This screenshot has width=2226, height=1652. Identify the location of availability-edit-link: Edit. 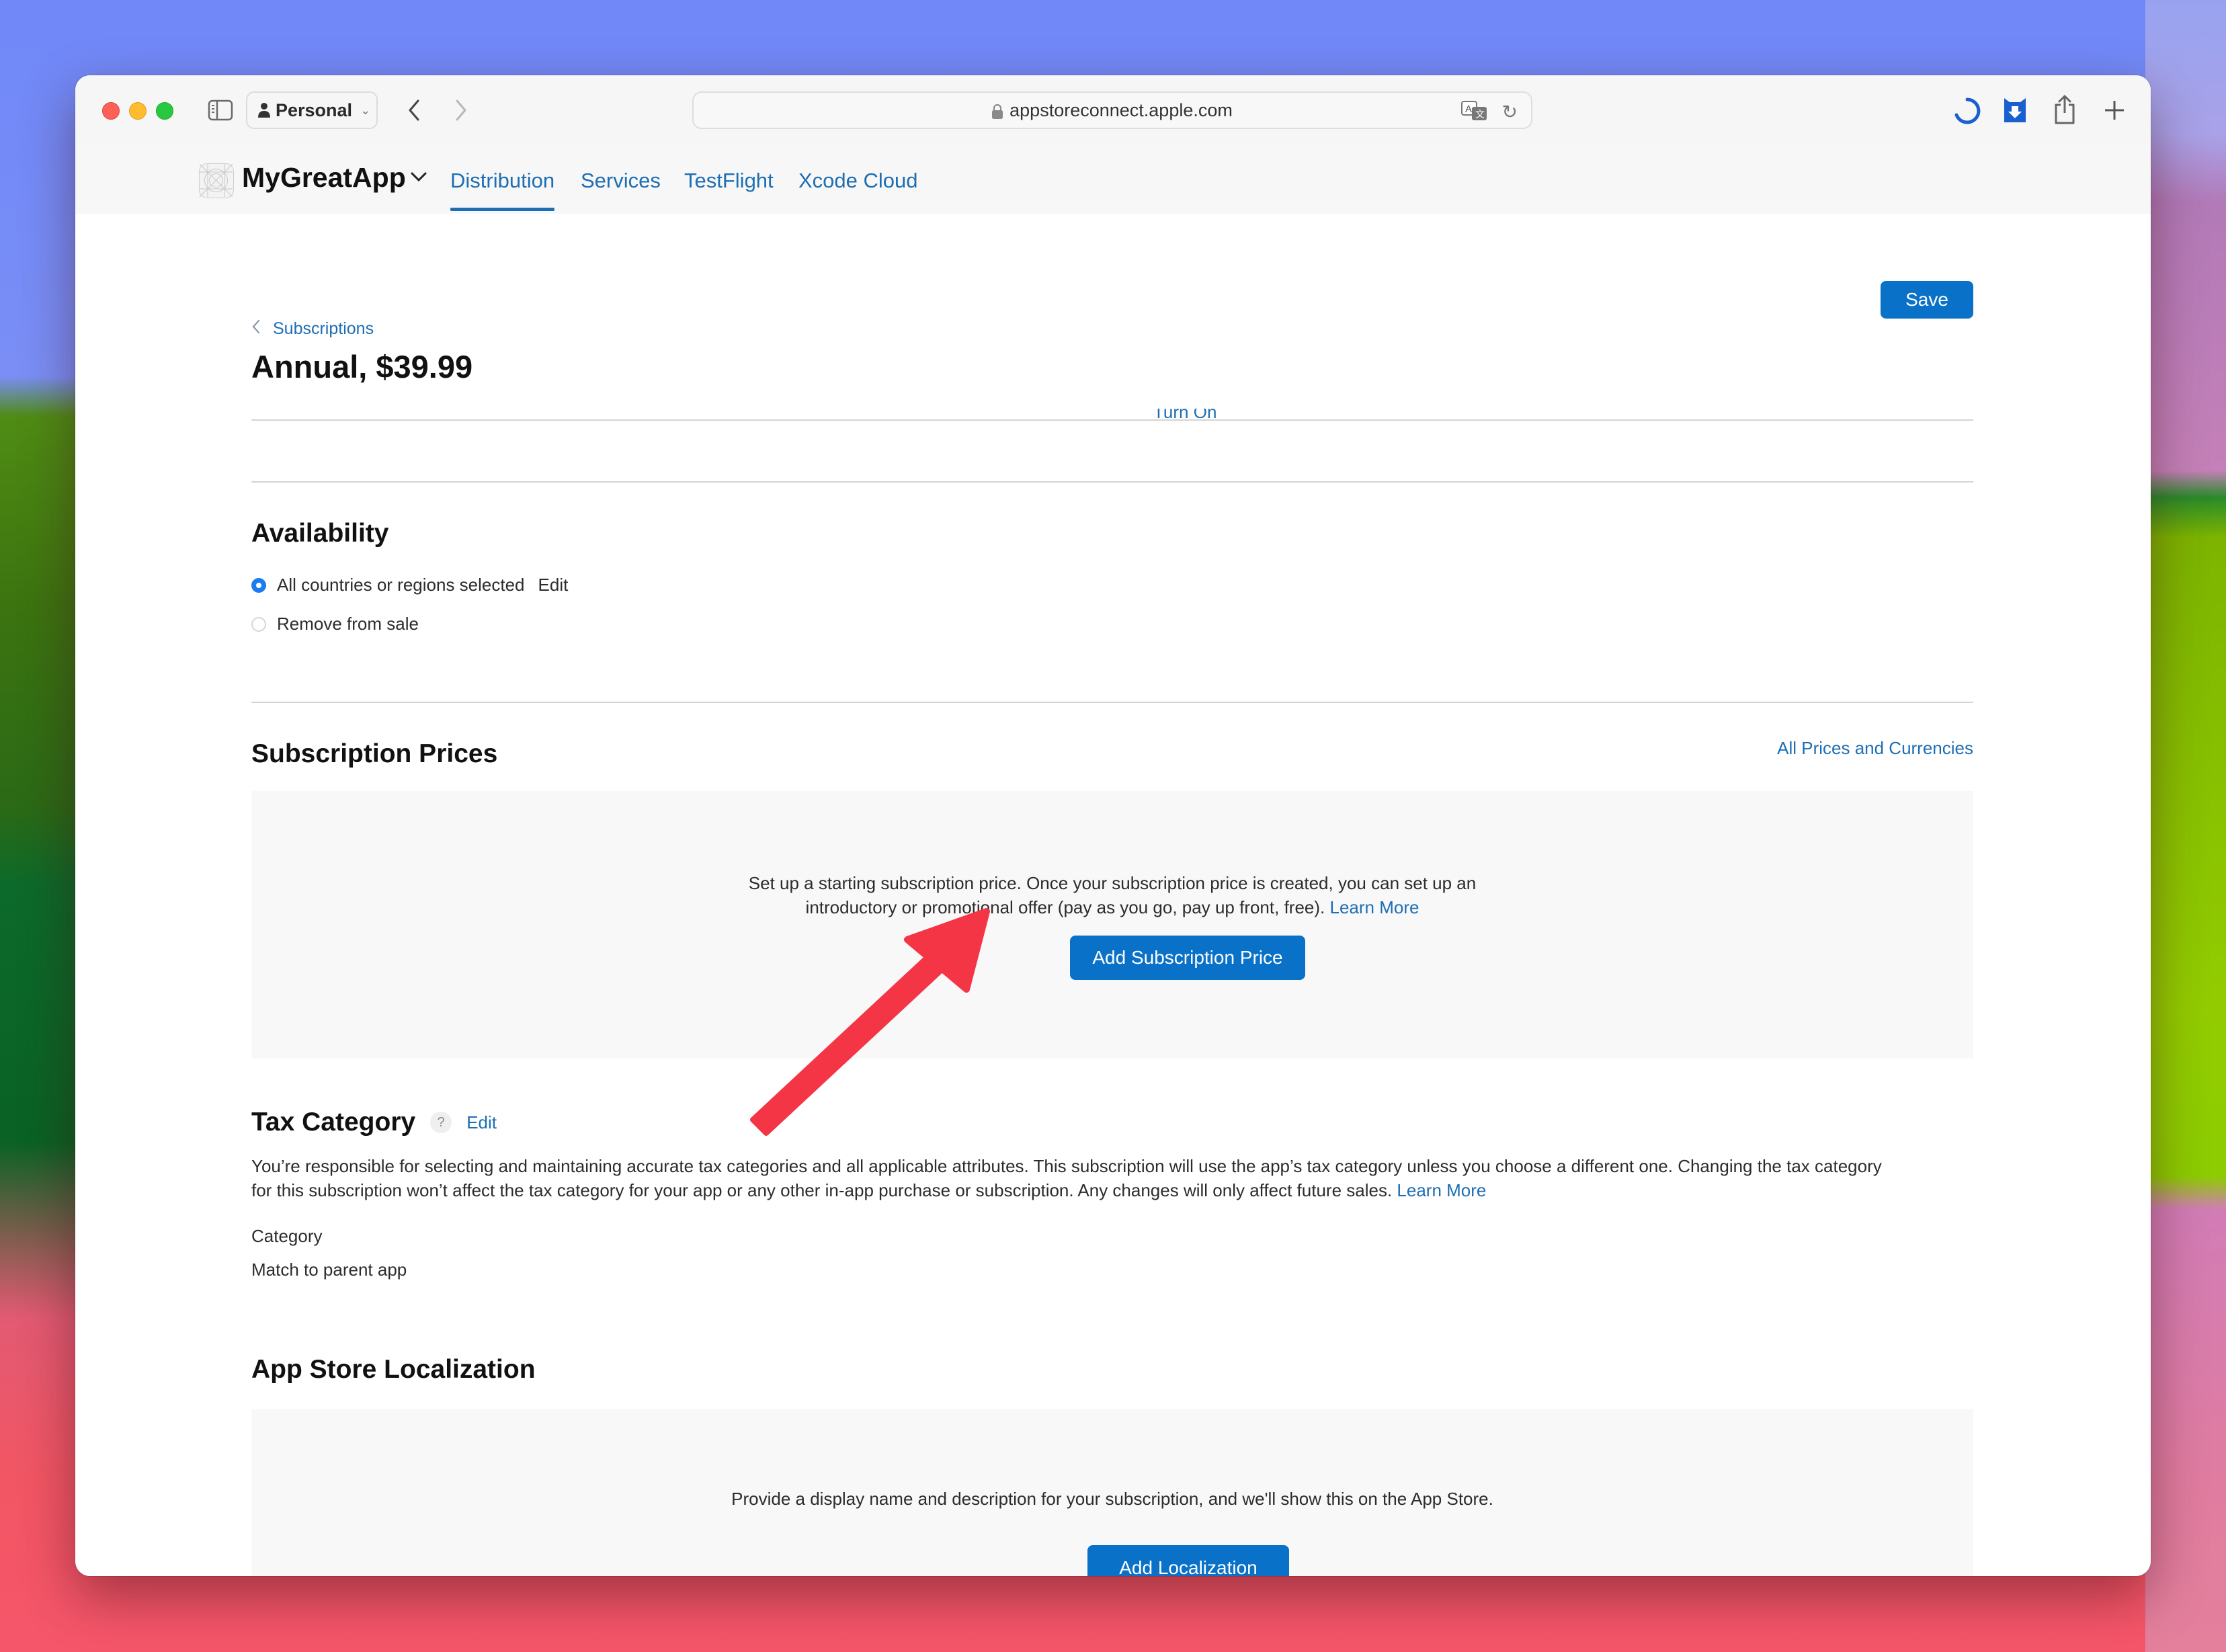
(553, 585).